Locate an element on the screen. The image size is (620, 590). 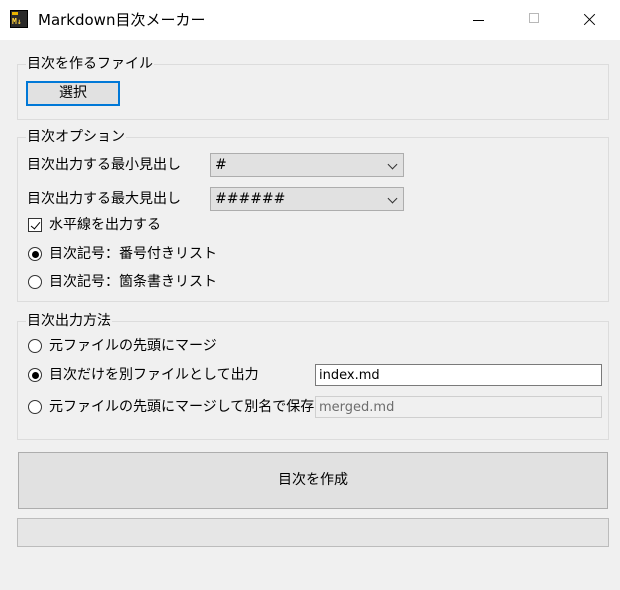
max-heading-label: 目次出力する最大見出し is located at coordinates (104, 199).